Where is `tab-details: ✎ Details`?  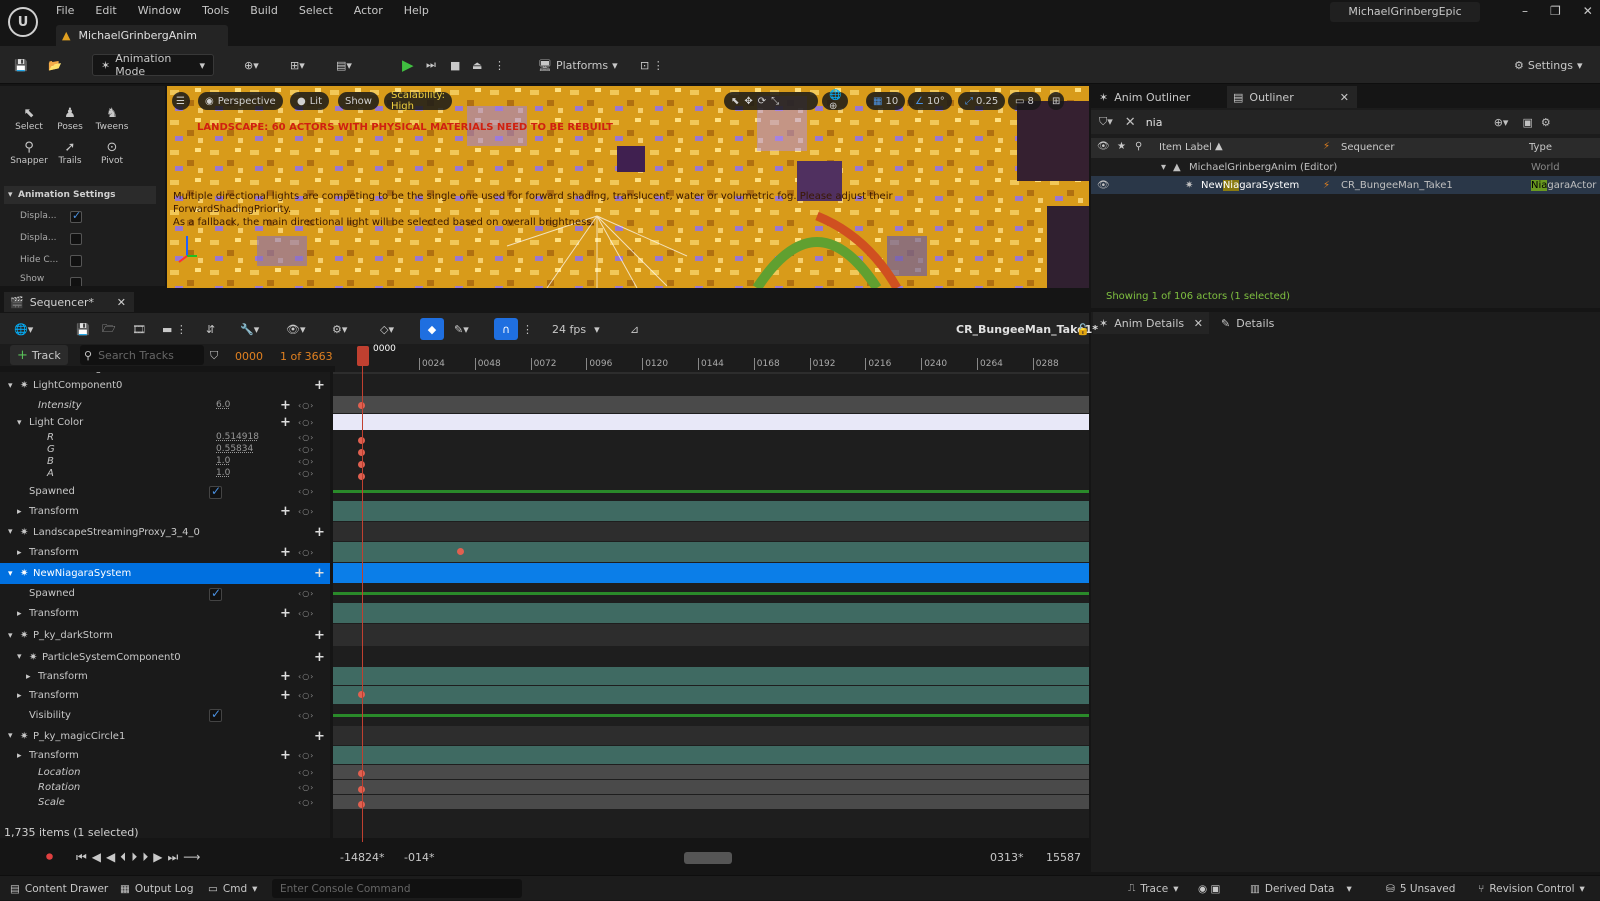 tab-details: ✎ Details is located at coordinates (1255, 323).